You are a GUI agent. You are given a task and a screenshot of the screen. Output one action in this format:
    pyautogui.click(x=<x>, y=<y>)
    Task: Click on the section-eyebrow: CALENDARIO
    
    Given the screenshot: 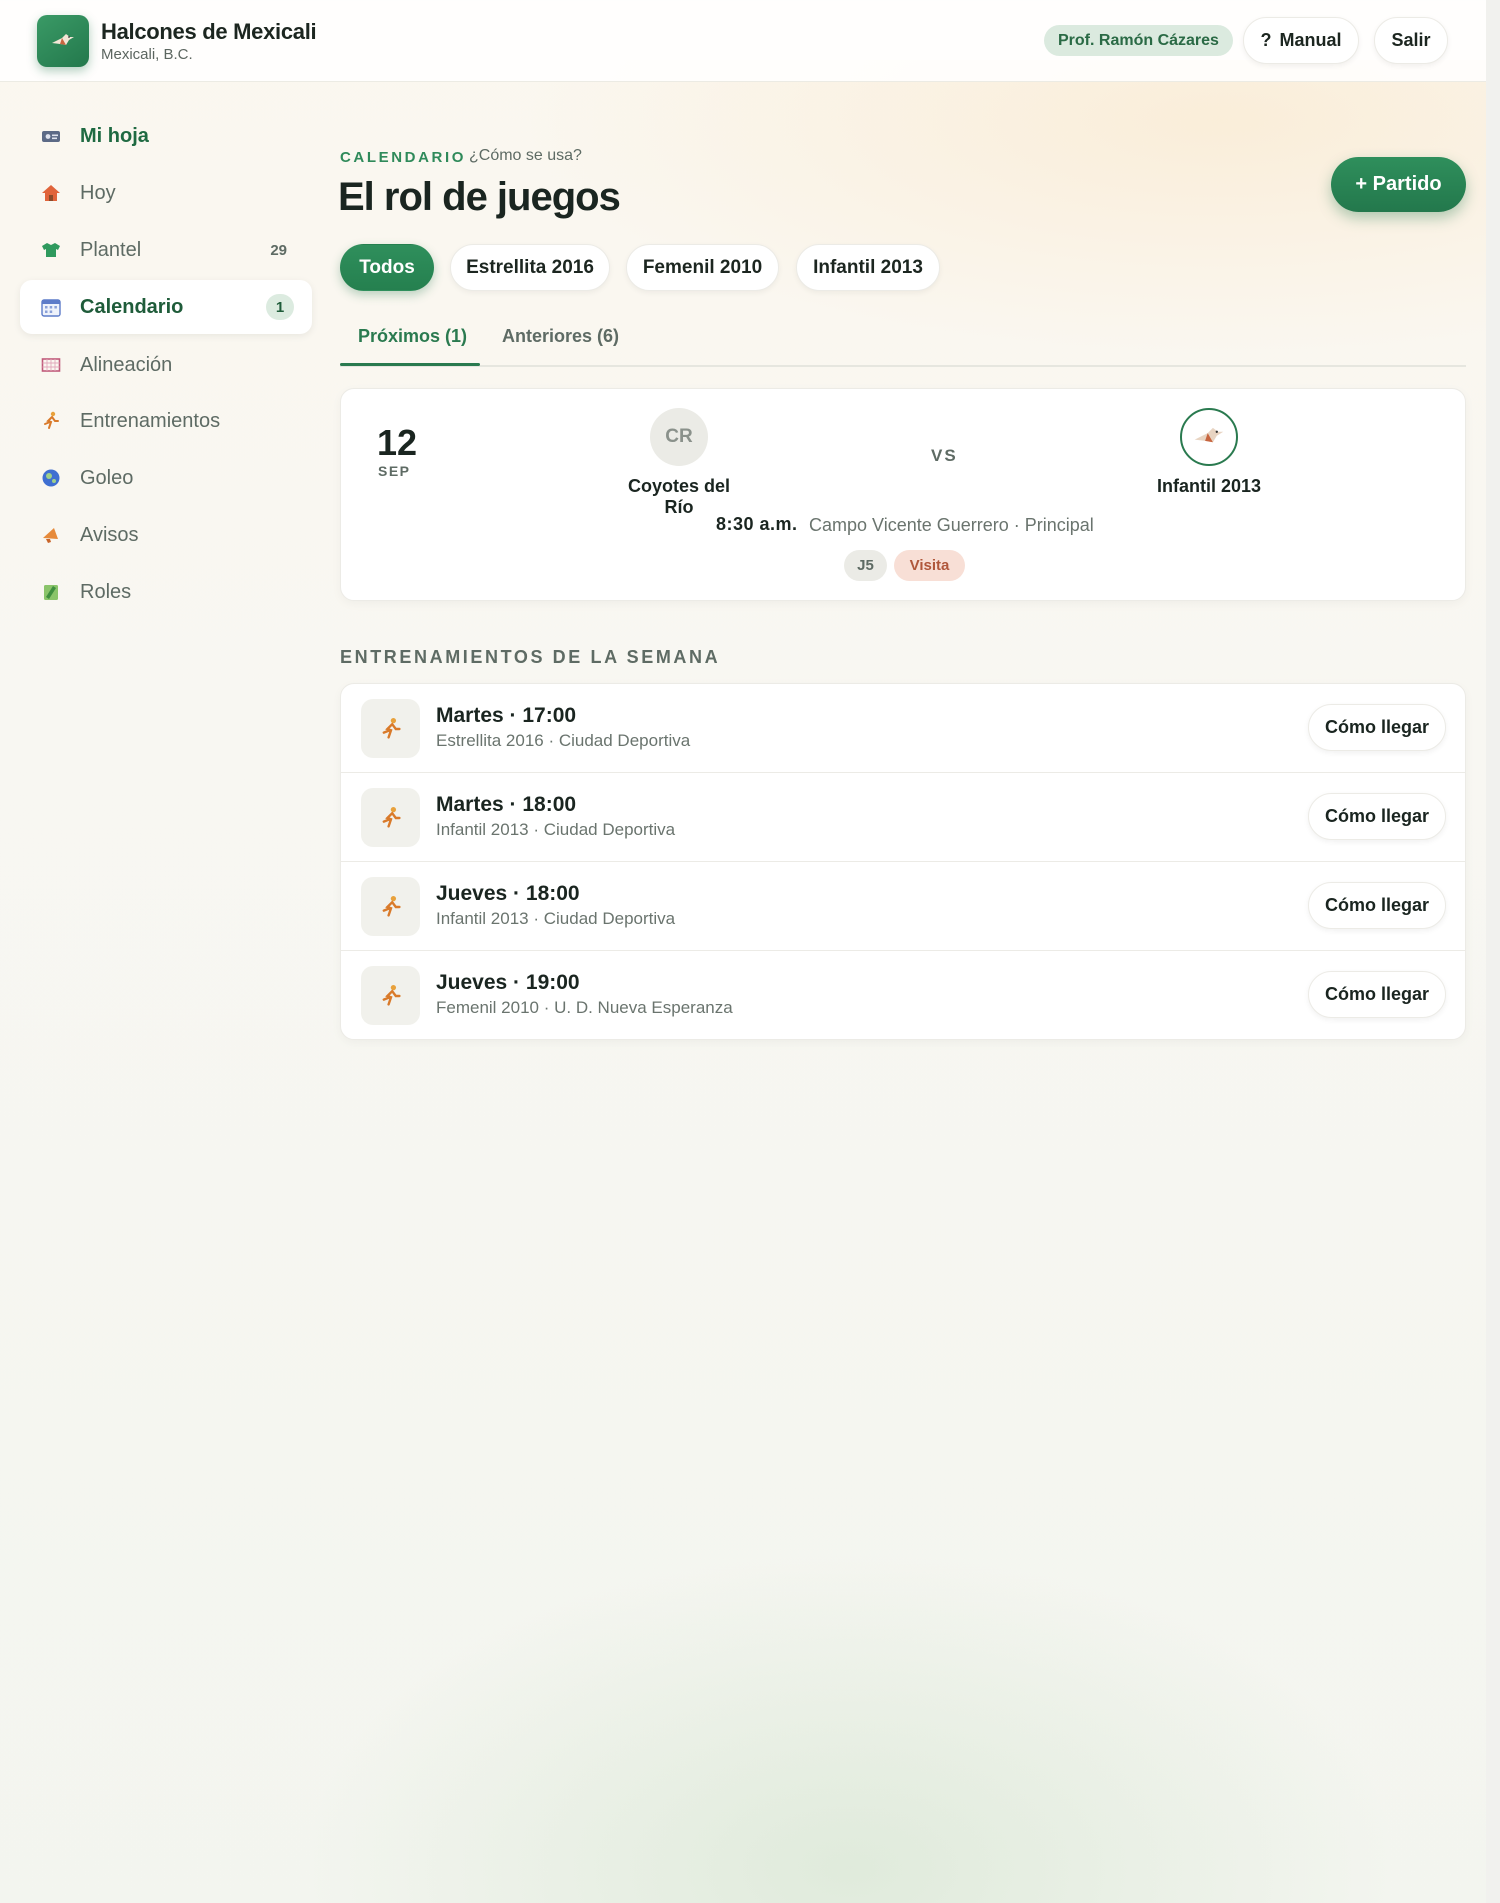 What is the action you would take?
    pyautogui.click(x=403, y=157)
    